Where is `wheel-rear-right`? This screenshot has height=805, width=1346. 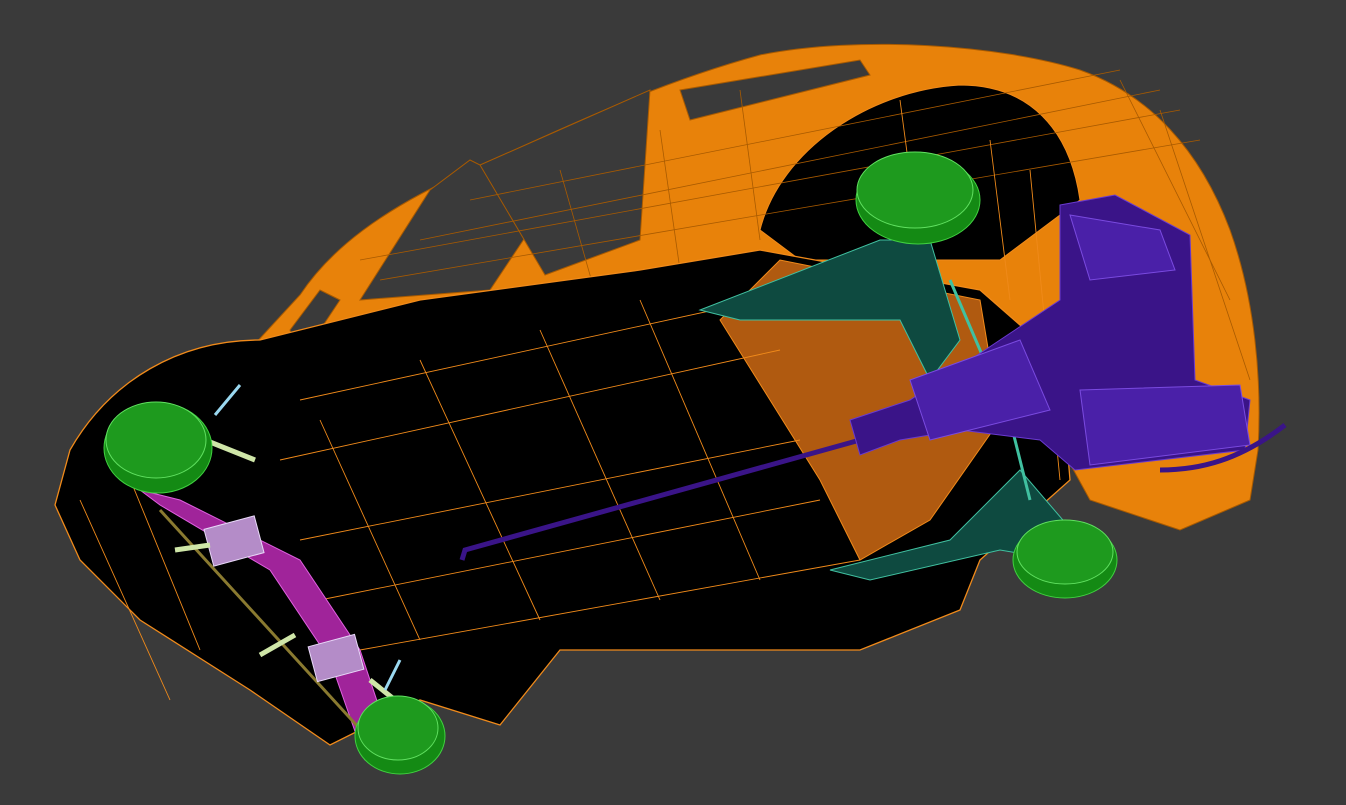
wheel-rear-right is located at coordinates (158, 447).